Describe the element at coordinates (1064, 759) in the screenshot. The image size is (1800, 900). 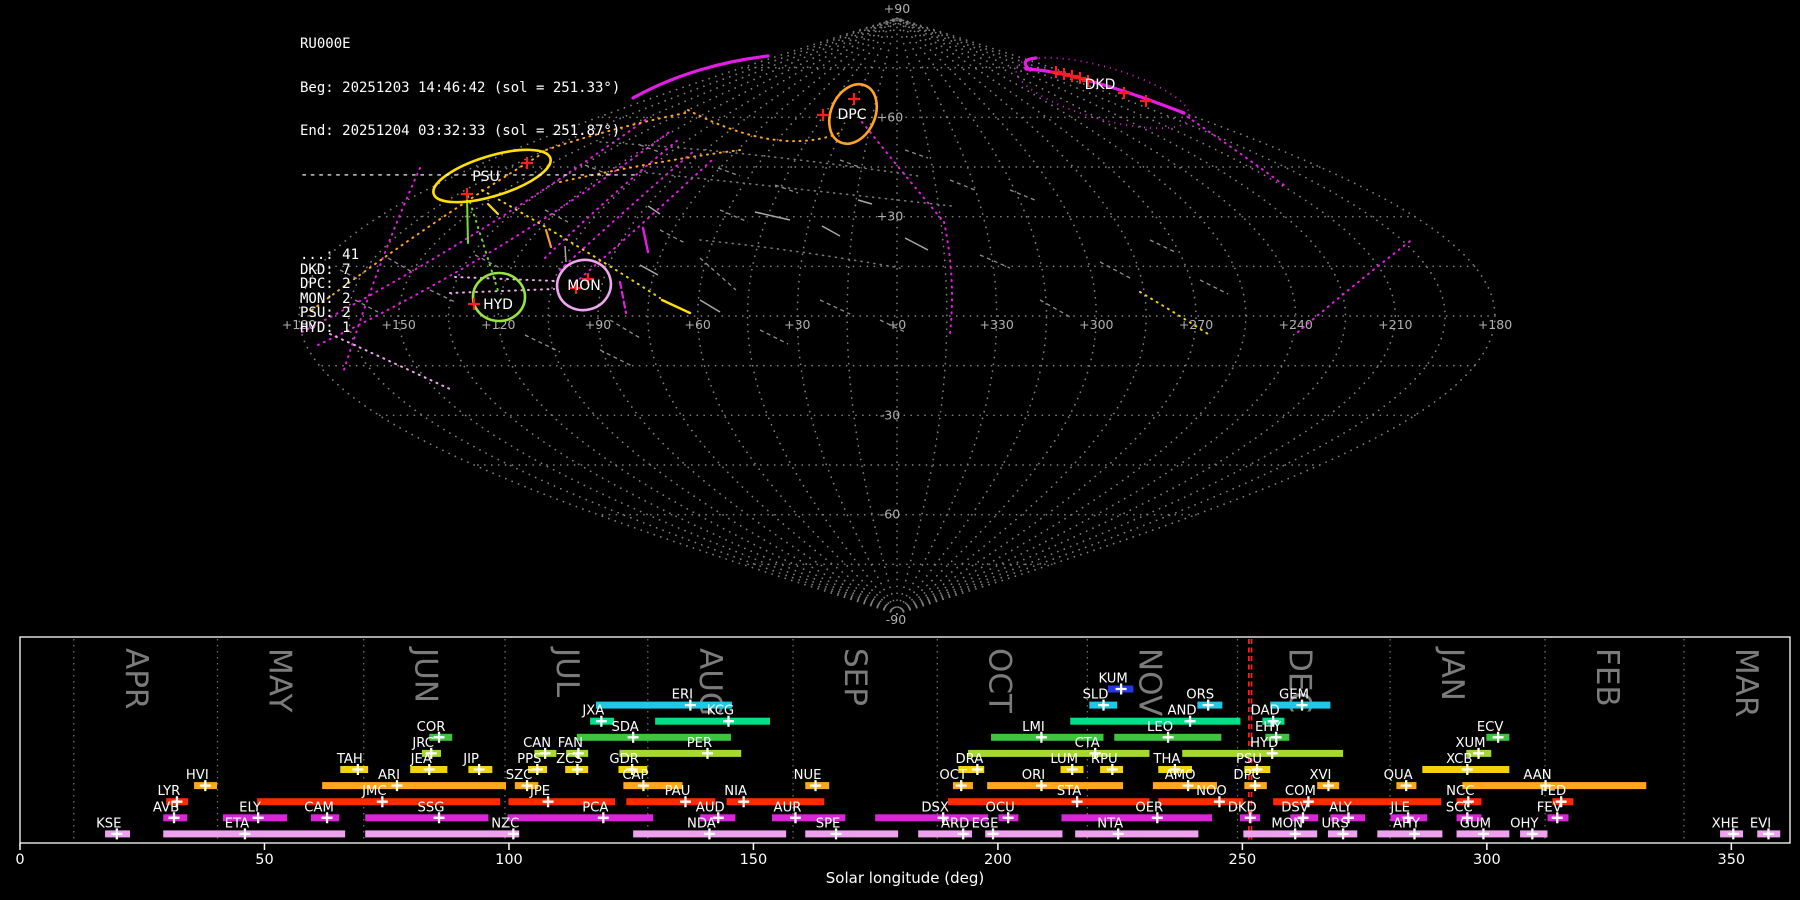
I see `shower-code-label: LUM` at that location.